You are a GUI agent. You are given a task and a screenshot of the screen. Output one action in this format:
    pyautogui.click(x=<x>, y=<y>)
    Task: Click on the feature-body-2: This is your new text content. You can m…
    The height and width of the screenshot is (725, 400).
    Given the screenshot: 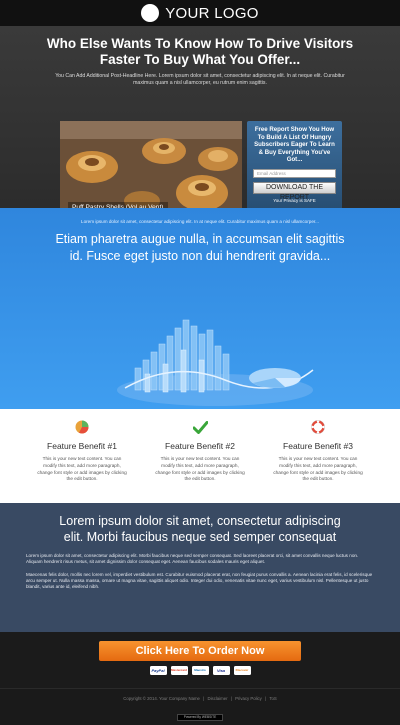 What is the action you would take?
    pyautogui.click(x=200, y=469)
    